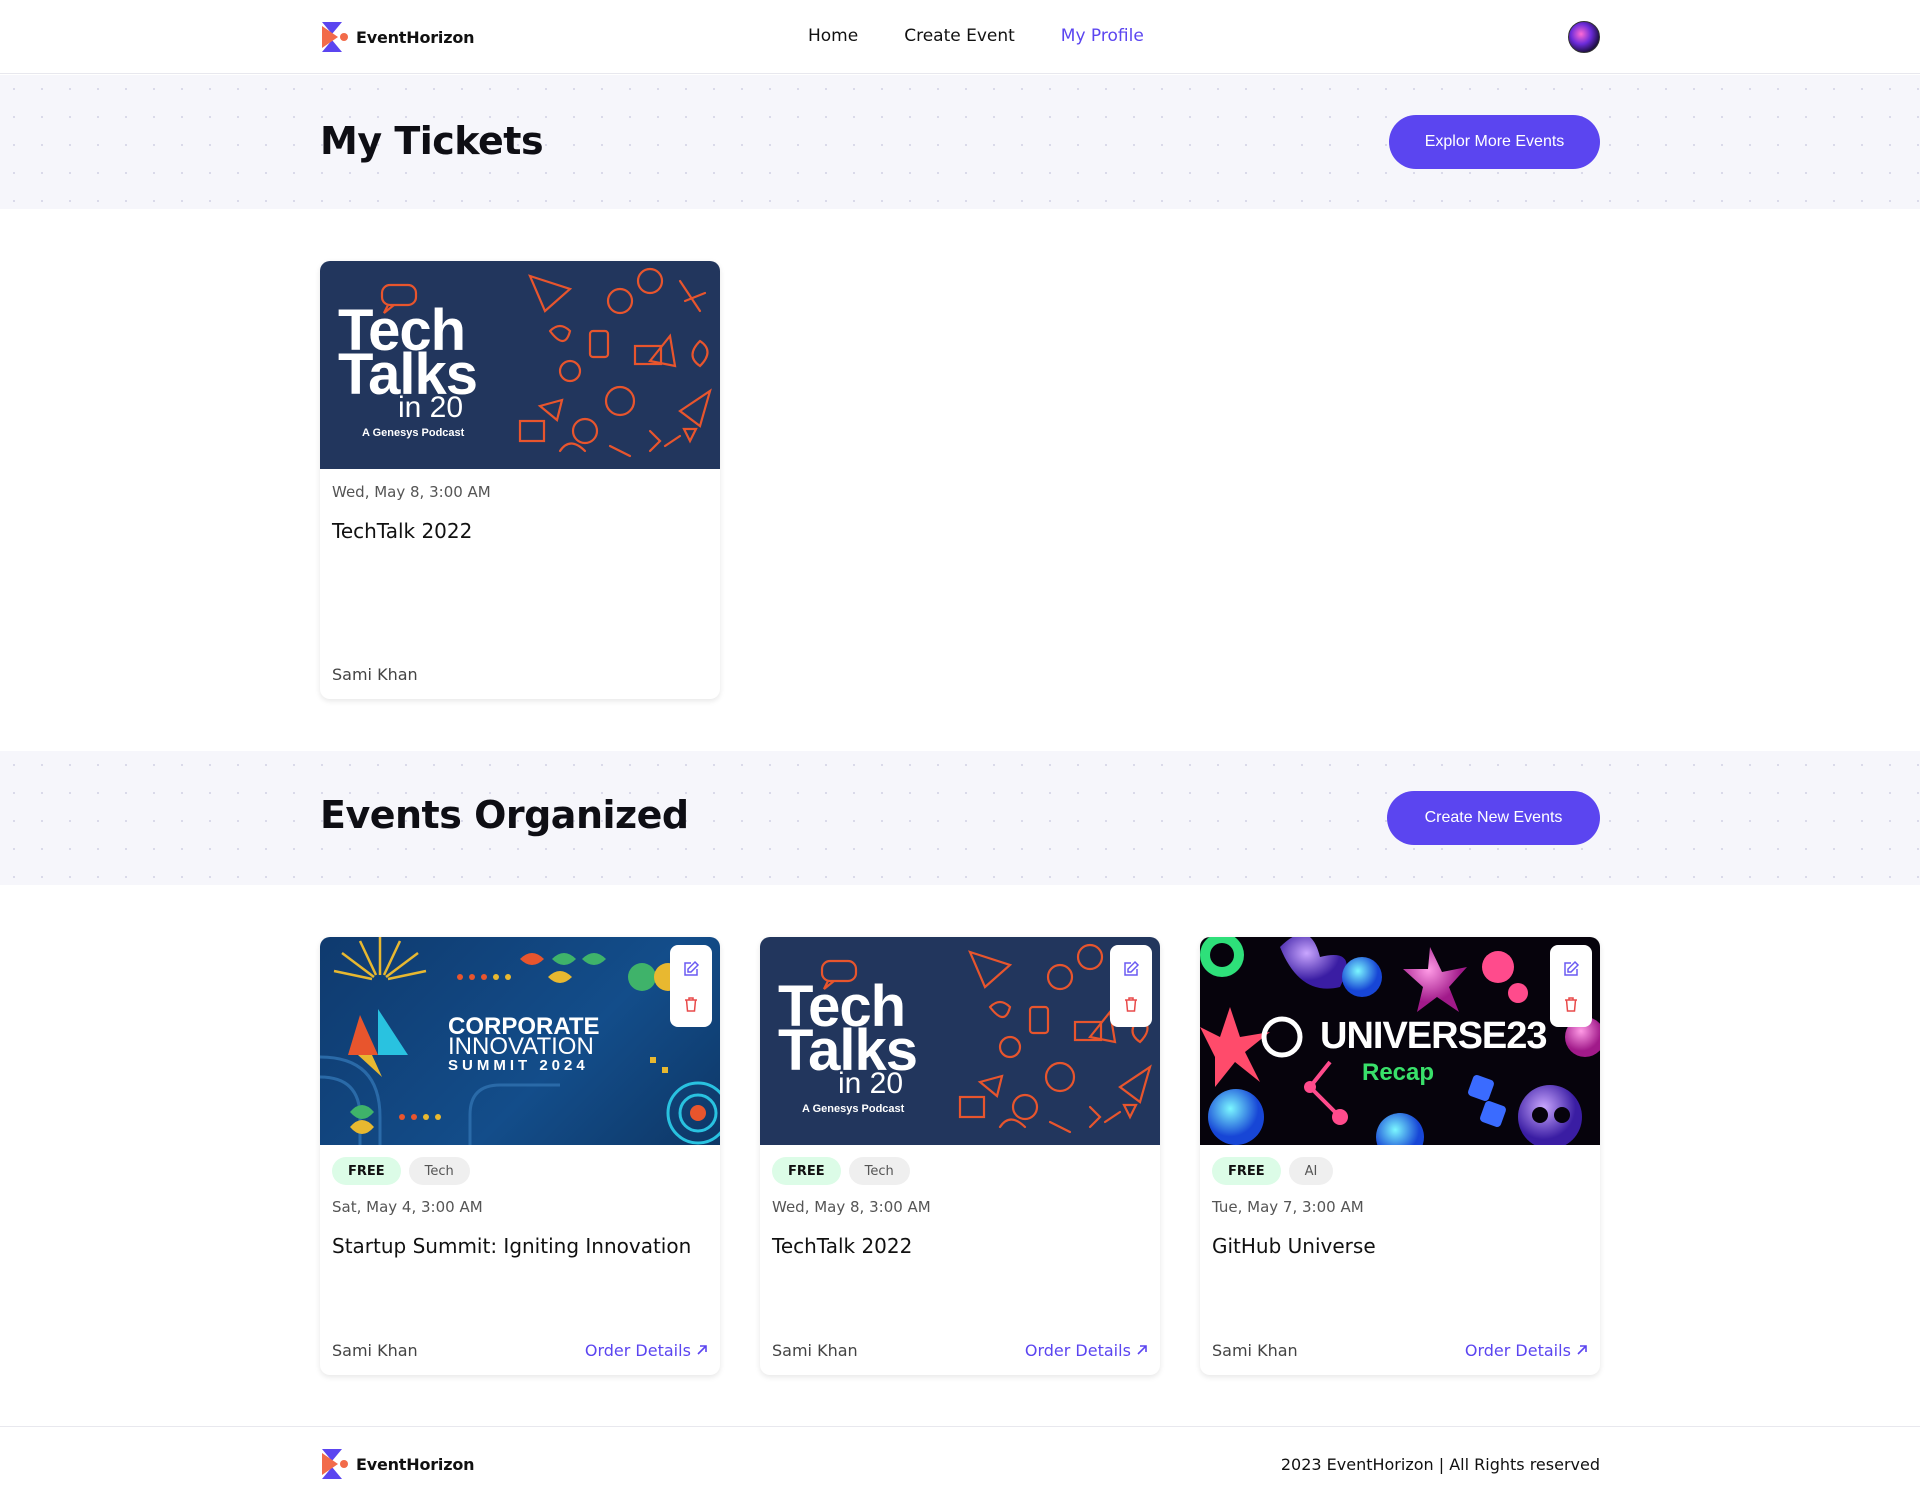 The height and width of the screenshot is (1501, 1920). What do you see at coordinates (1311, 1171) in the screenshot?
I see `category-badge: AI` at bounding box center [1311, 1171].